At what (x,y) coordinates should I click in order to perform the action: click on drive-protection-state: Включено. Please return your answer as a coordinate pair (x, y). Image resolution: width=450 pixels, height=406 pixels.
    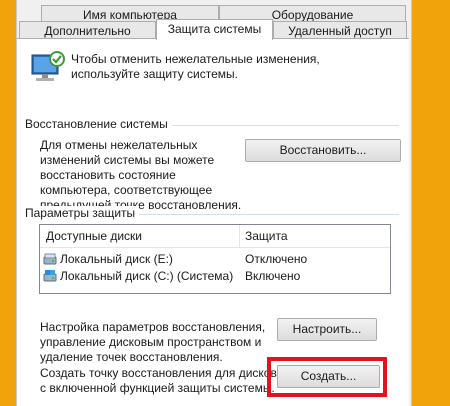
    Looking at the image, I should click on (273, 276).